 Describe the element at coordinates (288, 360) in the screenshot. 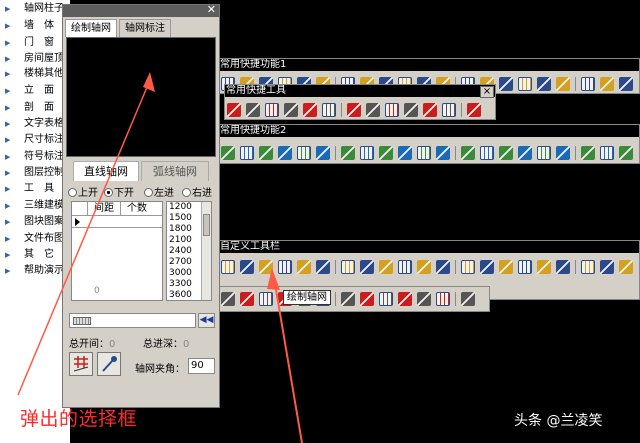

I see `arrow-to-axis-tool` at that location.